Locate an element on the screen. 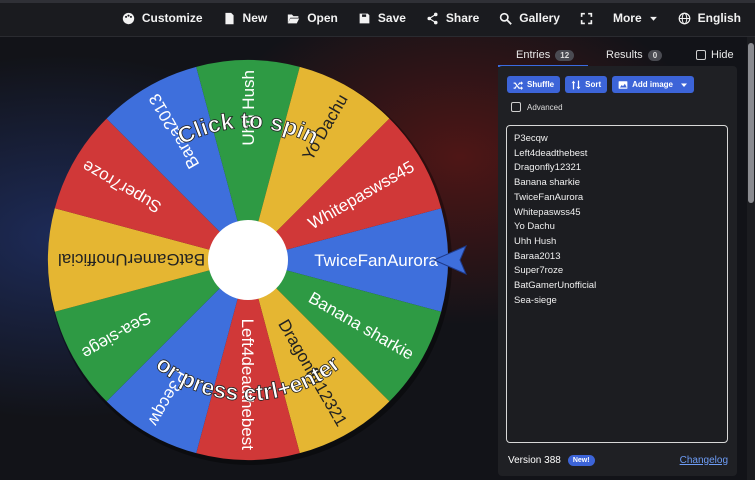 The width and height of the screenshot is (755, 480). tab-entries: Entries 12 is located at coordinates (545, 55).